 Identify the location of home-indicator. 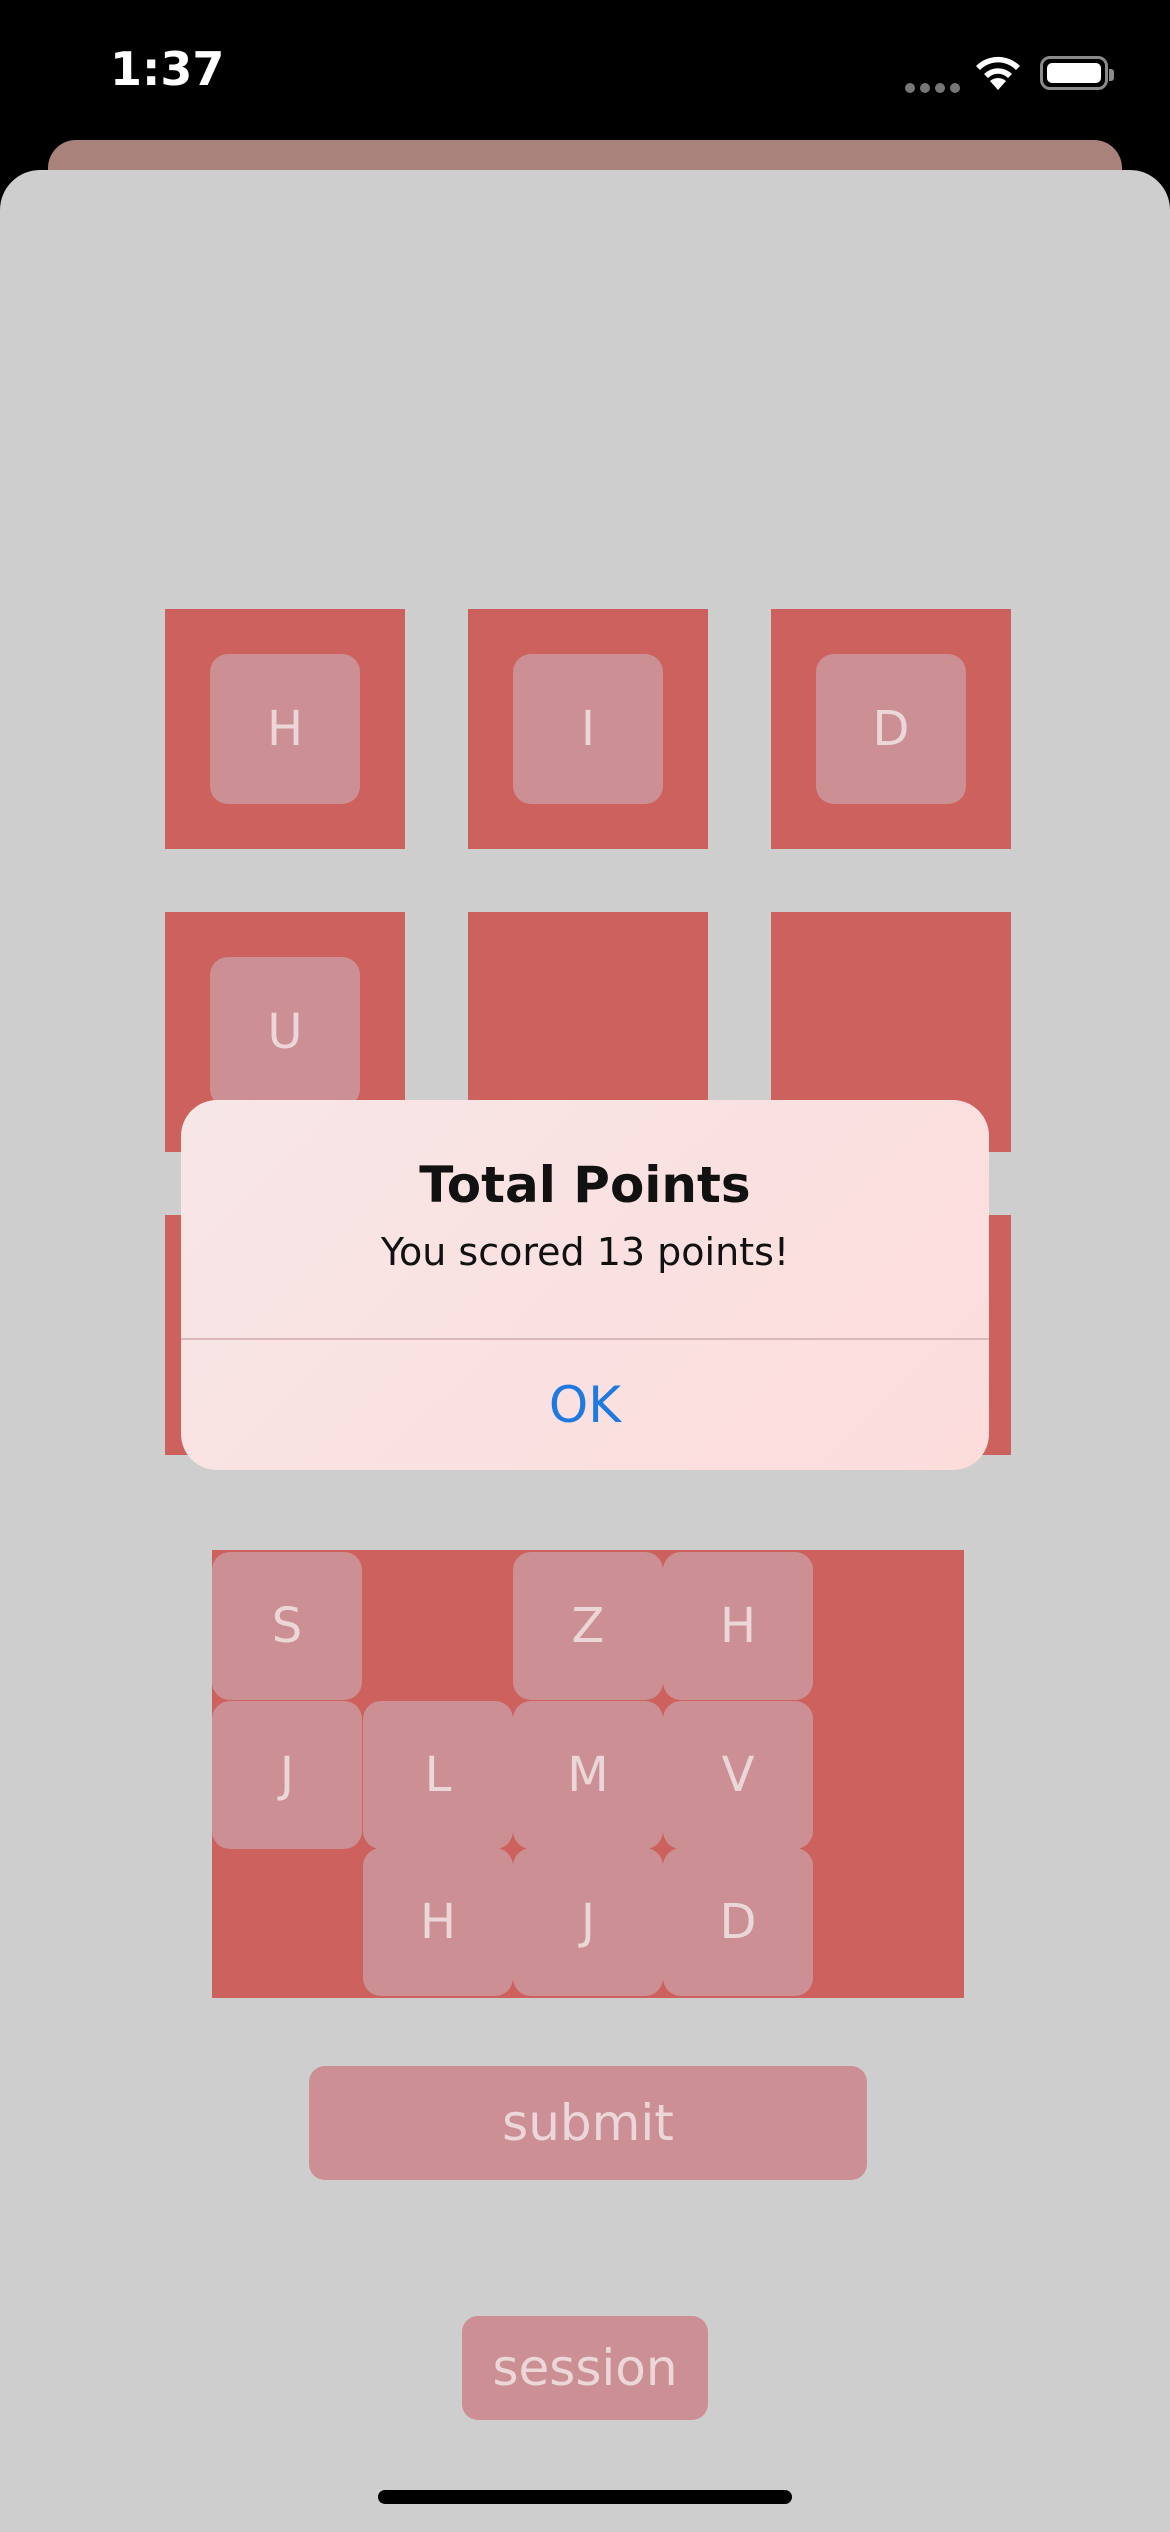
(585, 2497).